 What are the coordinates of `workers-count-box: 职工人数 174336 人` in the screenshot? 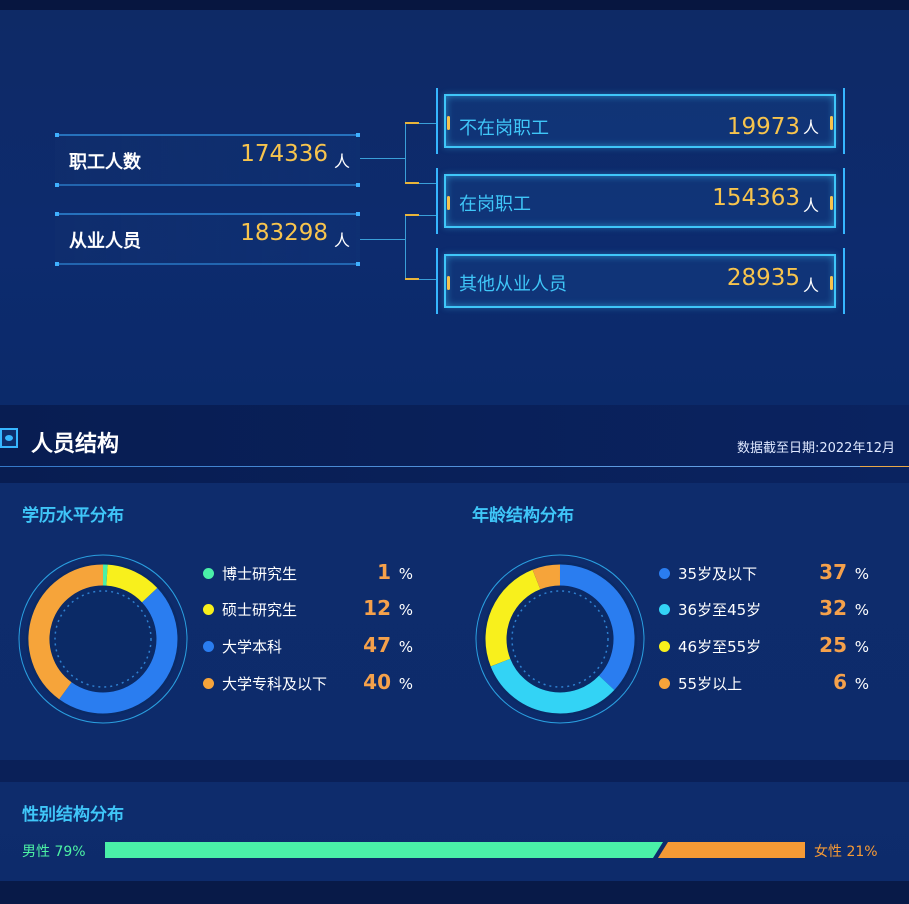 It's located at (207, 160).